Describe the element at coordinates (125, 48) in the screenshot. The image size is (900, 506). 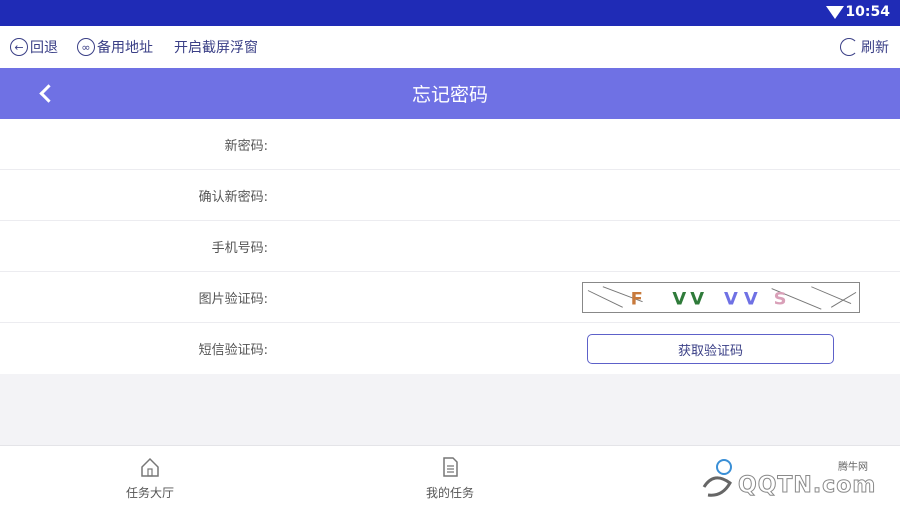
I see `backup-address-label: 备用地址` at that location.